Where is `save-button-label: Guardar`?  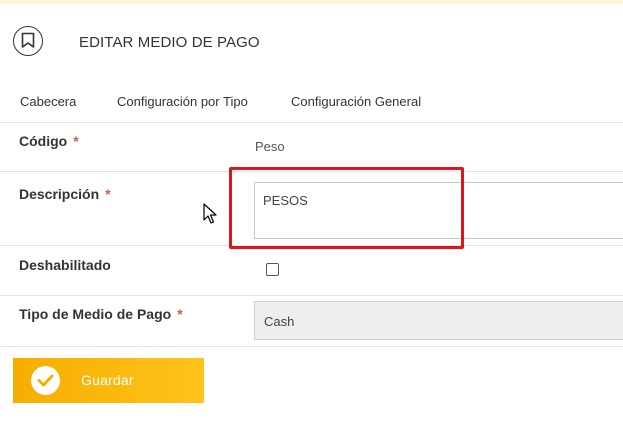
save-button-label: Guardar is located at coordinates (107, 380).